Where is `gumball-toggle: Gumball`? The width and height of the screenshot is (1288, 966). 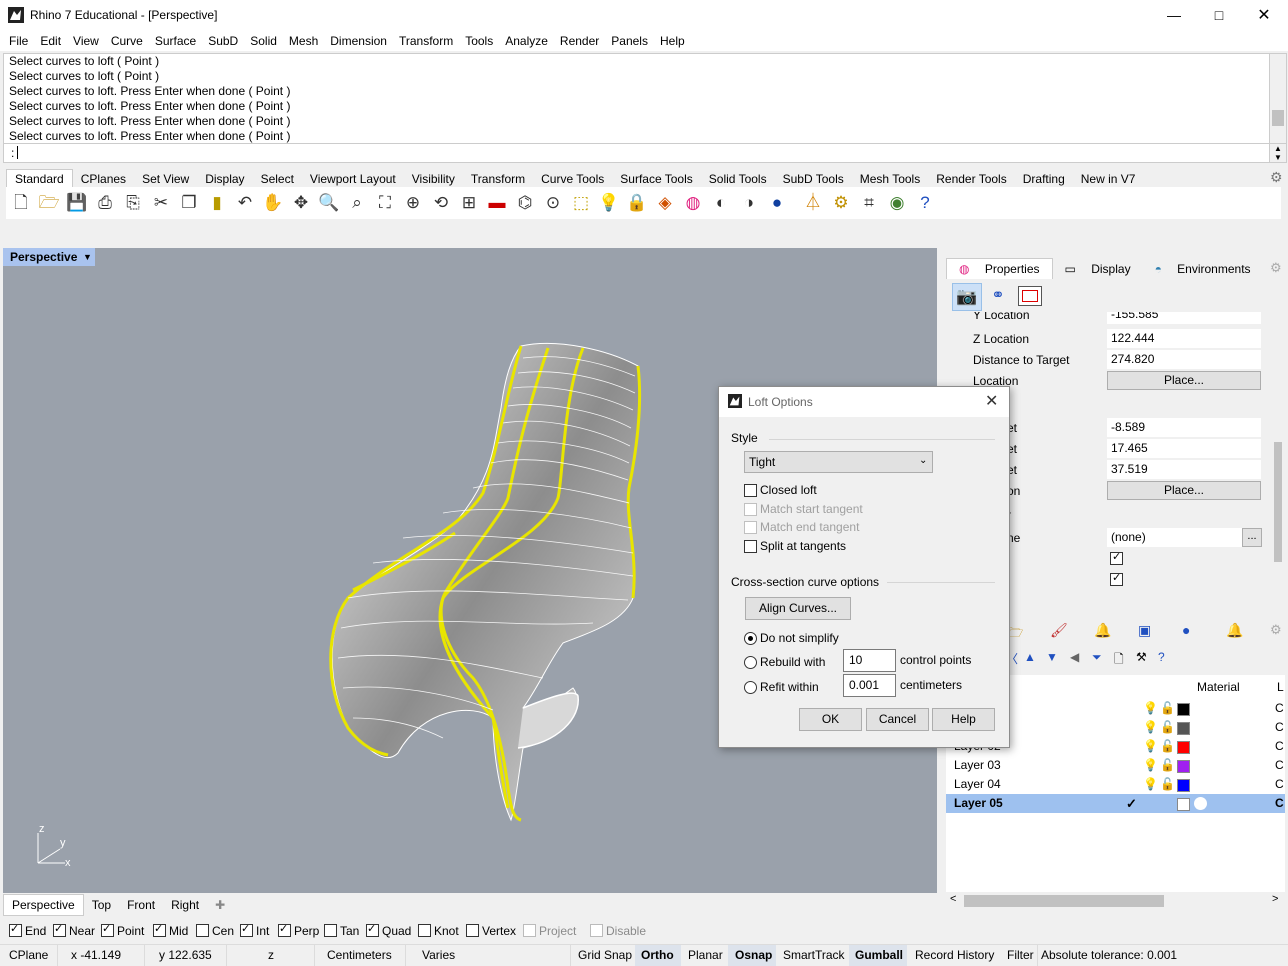
gumball-toggle: Gumball is located at coordinates (879, 955).